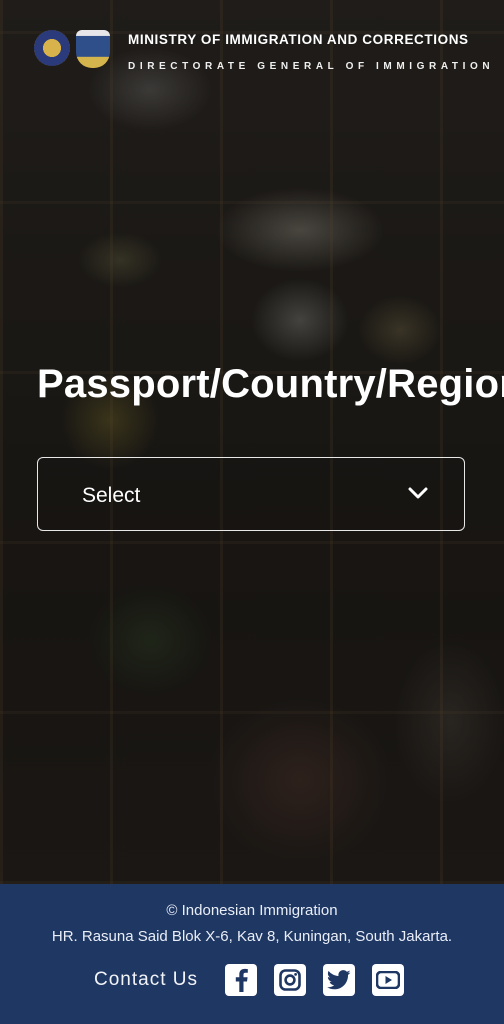  Describe the element at coordinates (146, 979) in the screenshot. I see `contact-us-label: Contact Us` at that location.